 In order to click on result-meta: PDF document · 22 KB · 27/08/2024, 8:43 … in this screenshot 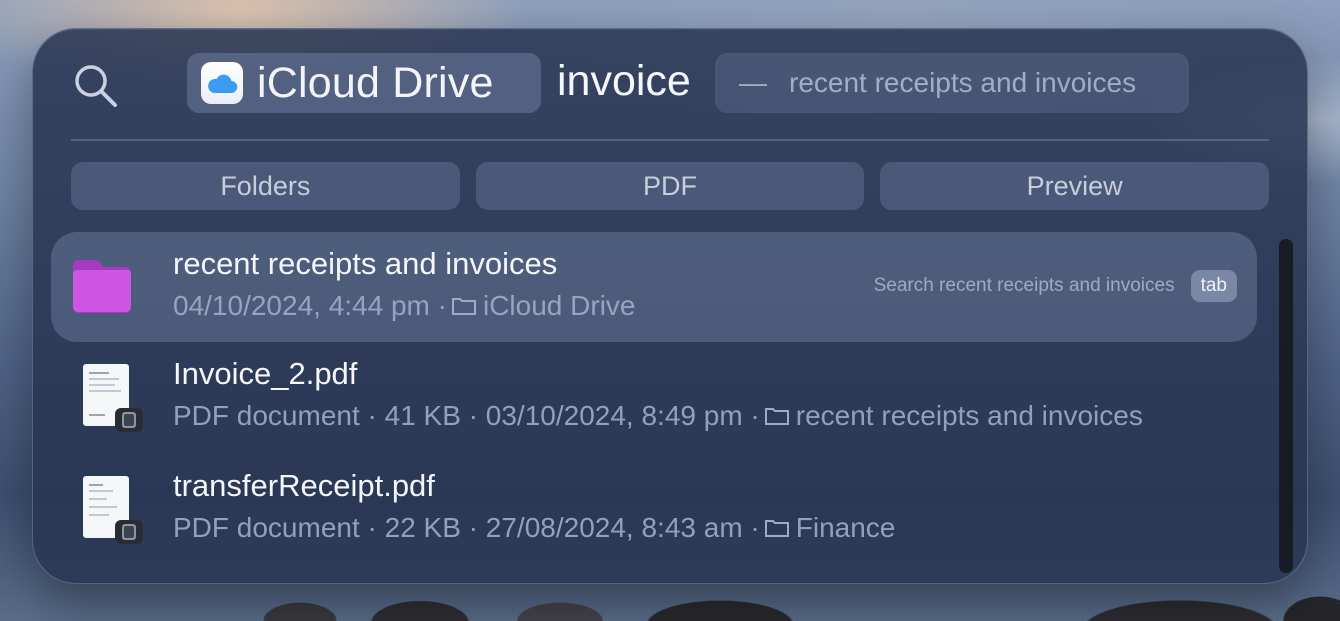, I will do `click(534, 528)`.